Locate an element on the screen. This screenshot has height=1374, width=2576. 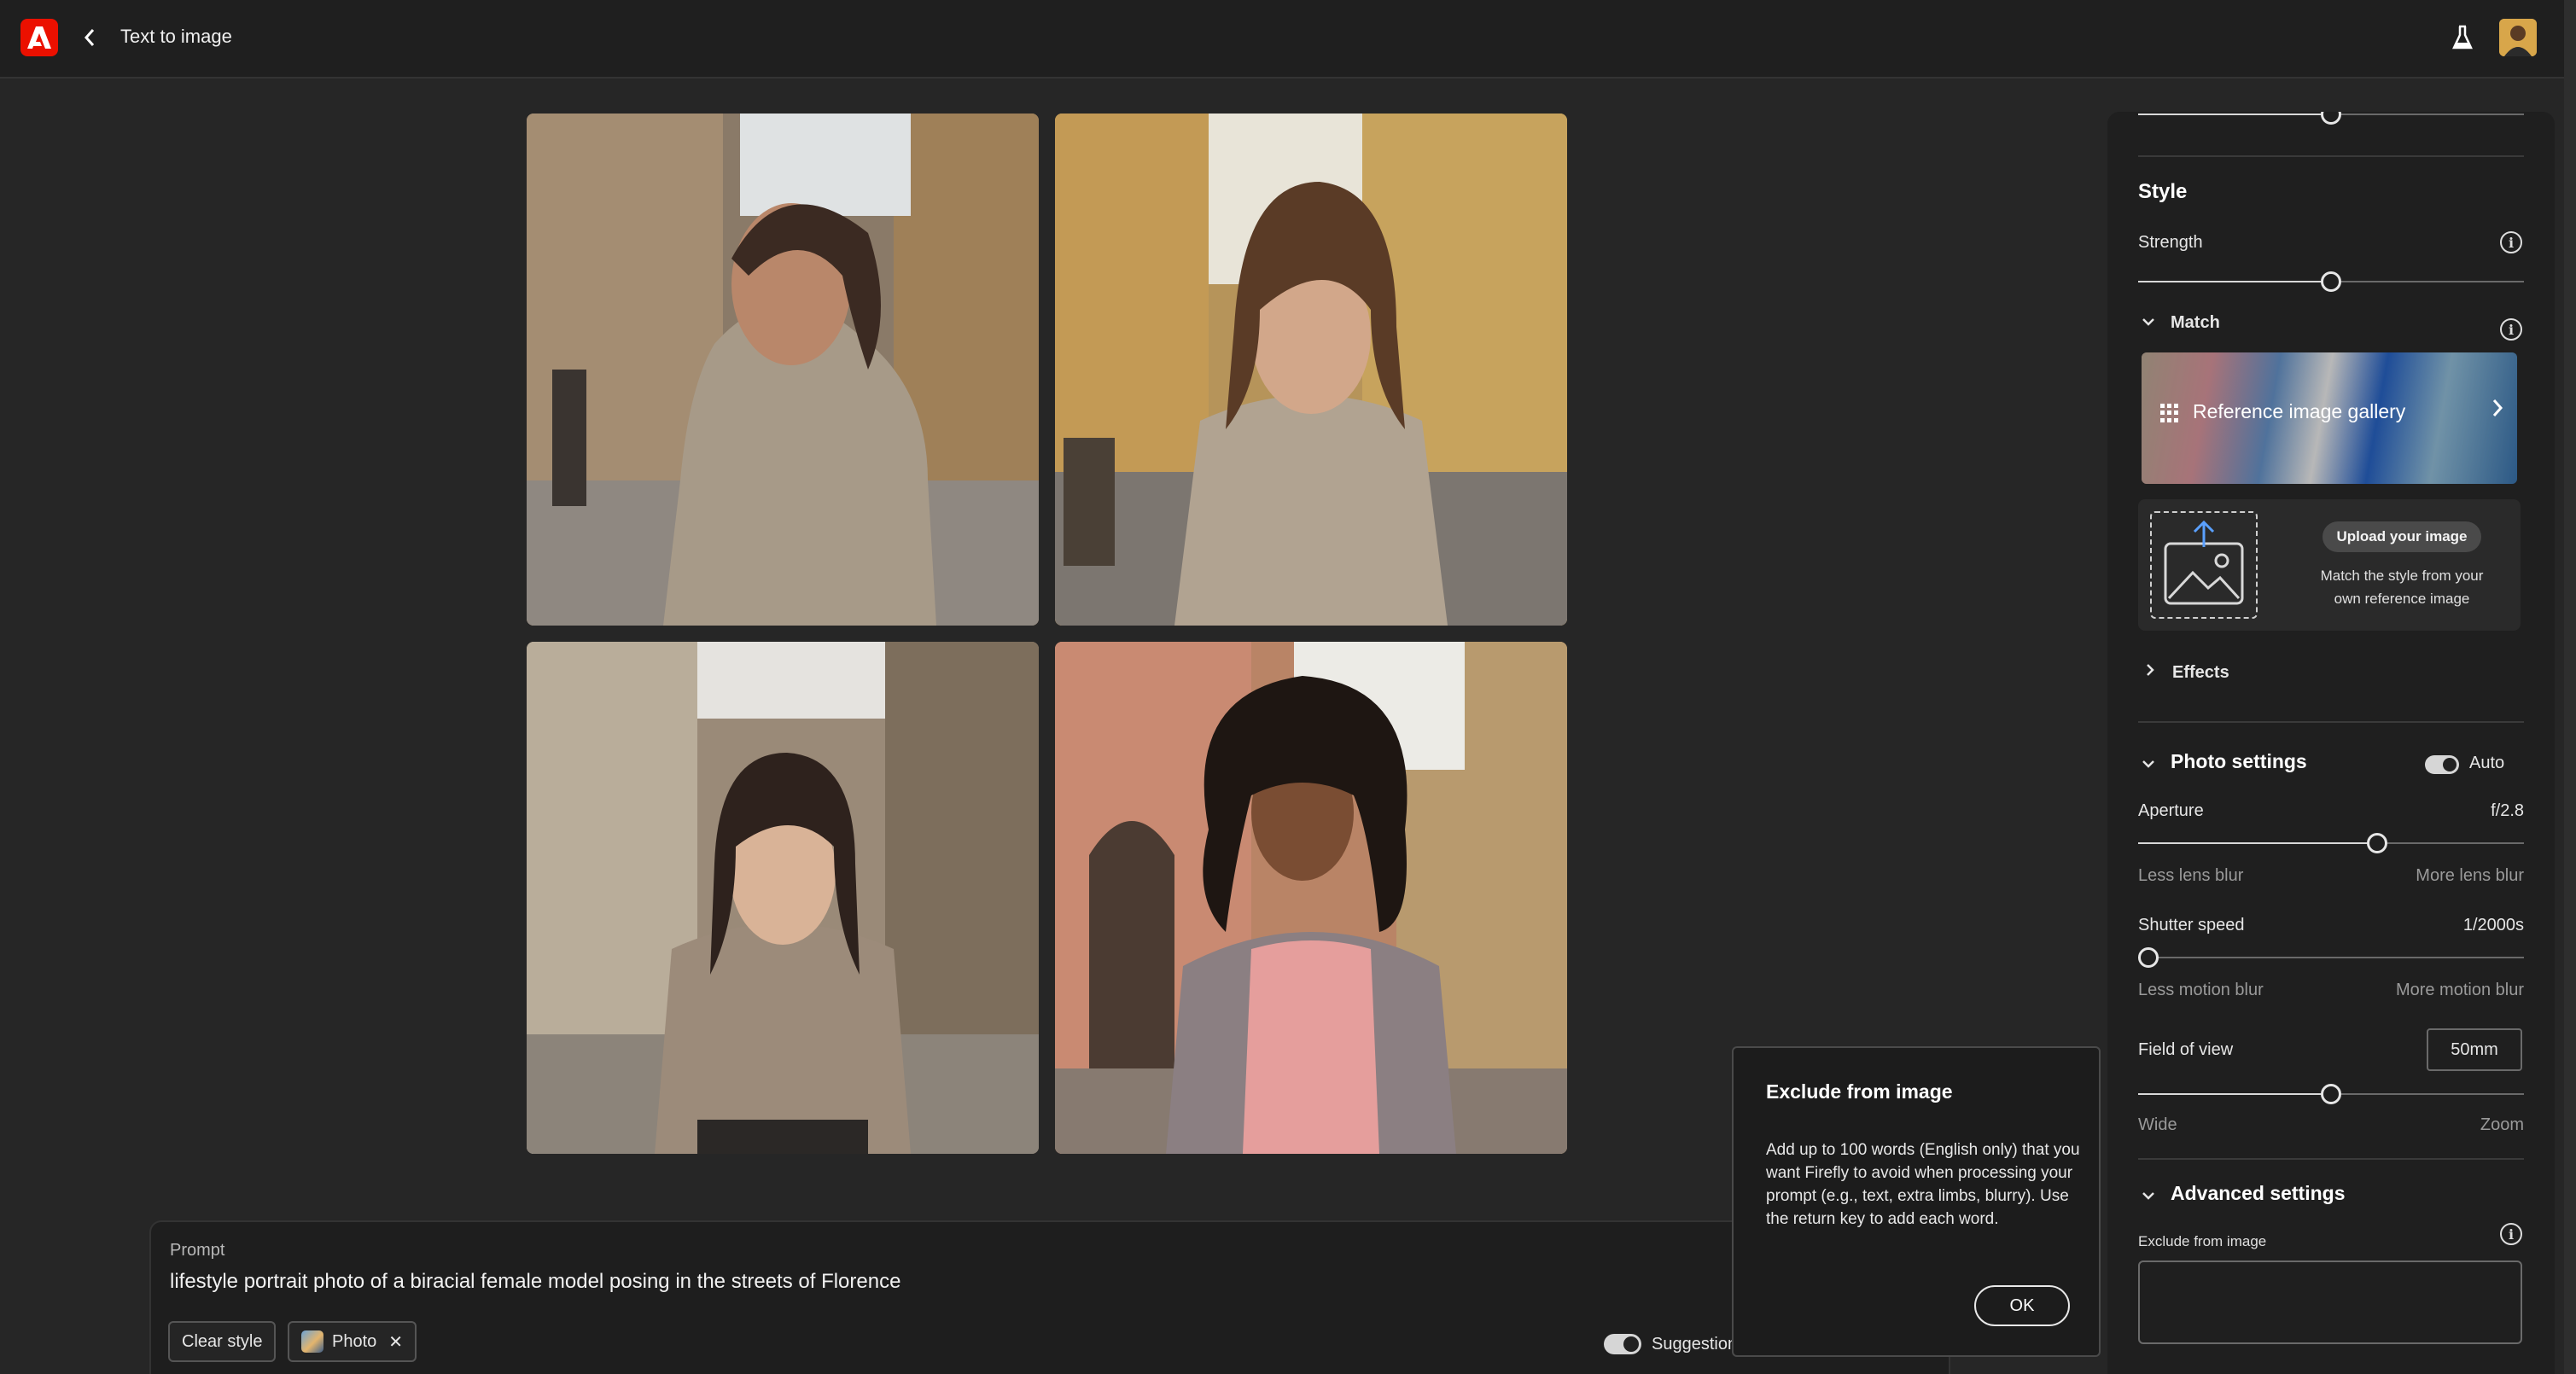
shutter-speed-slider is located at coordinates (2331, 957).